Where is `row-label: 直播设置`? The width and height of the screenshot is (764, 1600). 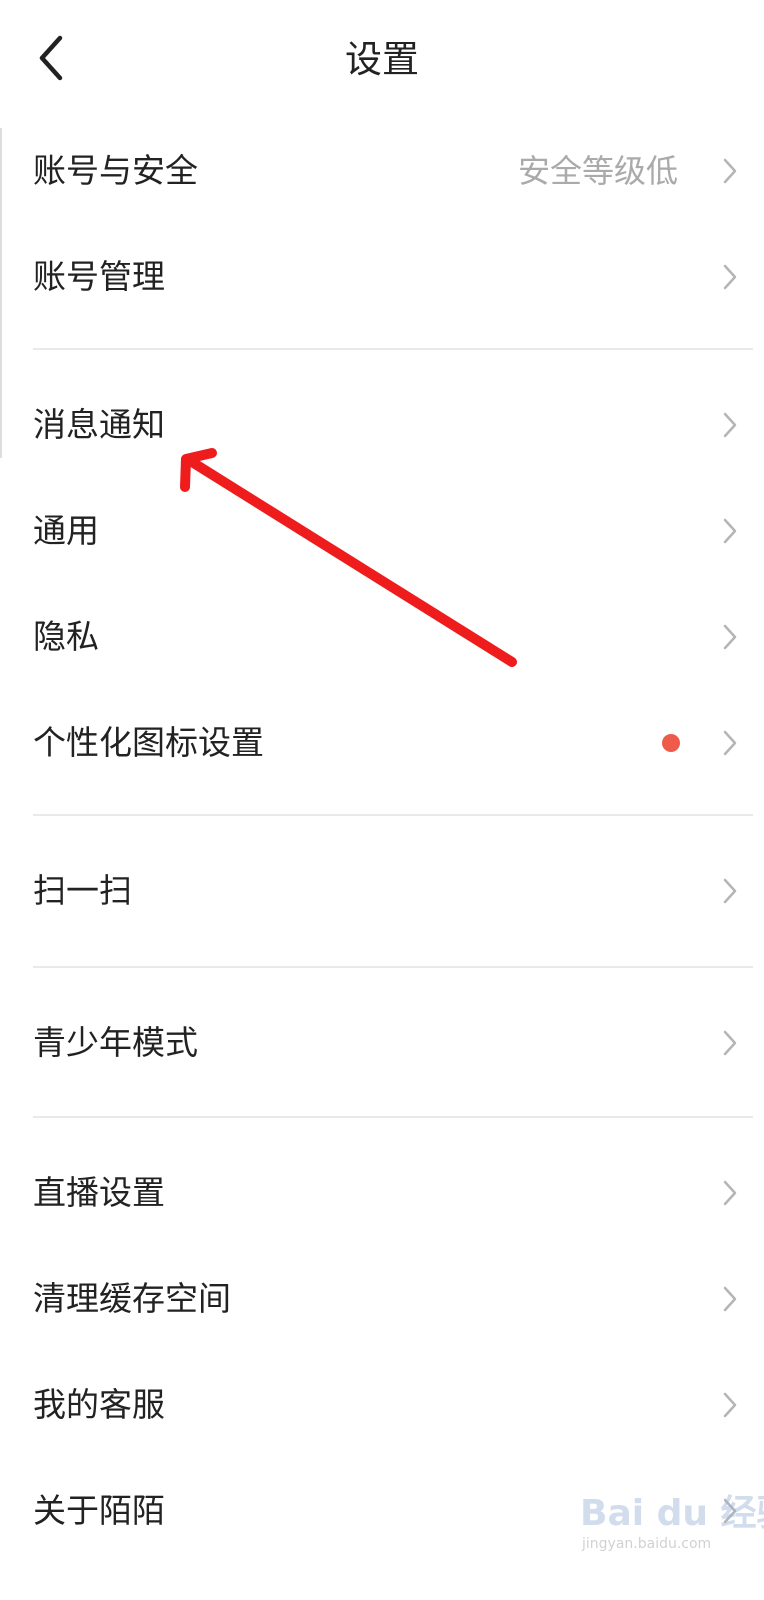
row-label: 直播设置 is located at coordinates (99, 1192).